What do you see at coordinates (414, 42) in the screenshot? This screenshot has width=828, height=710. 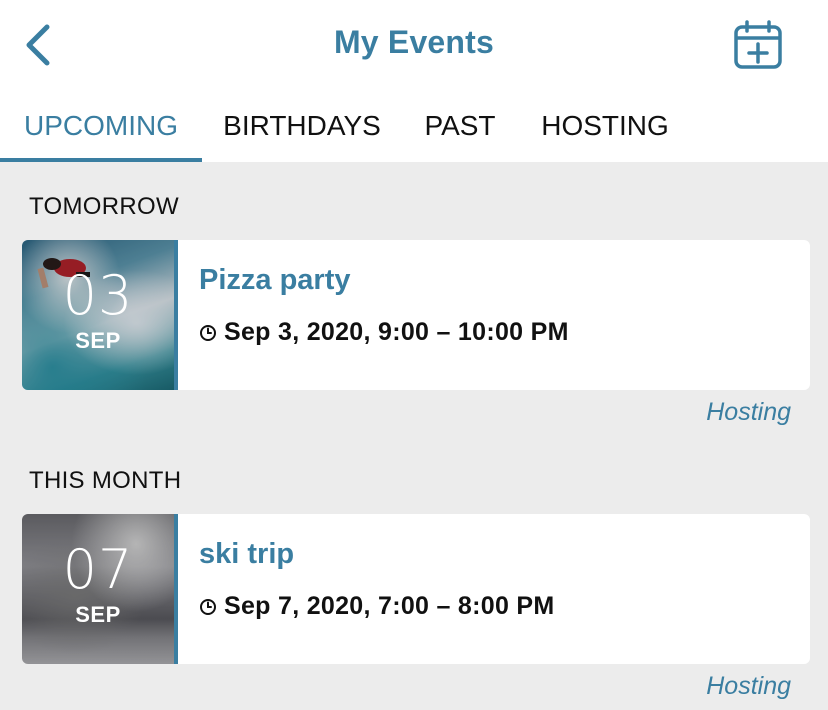 I see `page-title: My Events` at bounding box center [414, 42].